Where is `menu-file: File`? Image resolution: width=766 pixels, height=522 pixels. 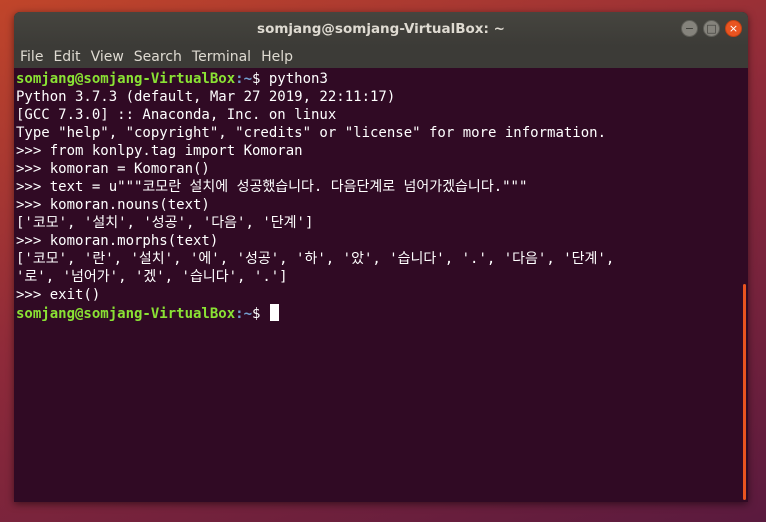
menu-file: File is located at coordinates (30, 57).